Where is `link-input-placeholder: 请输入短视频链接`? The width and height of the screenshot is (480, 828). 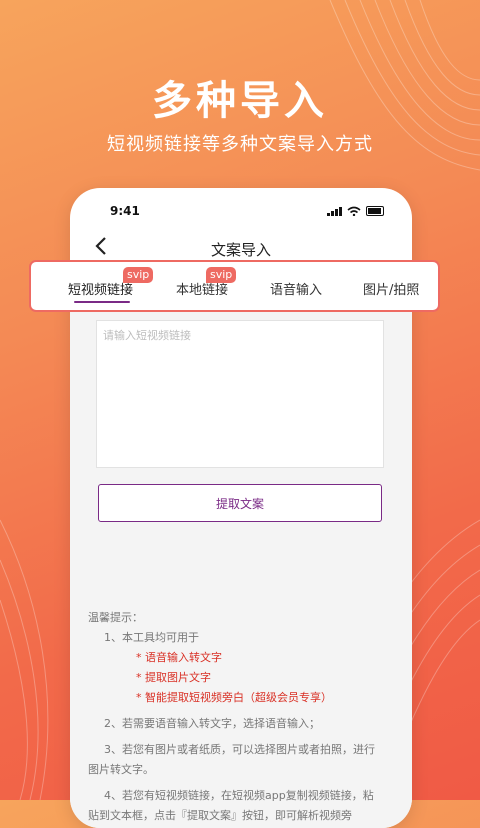
link-input-placeholder: 请输入短视频链接 is located at coordinates (147, 335).